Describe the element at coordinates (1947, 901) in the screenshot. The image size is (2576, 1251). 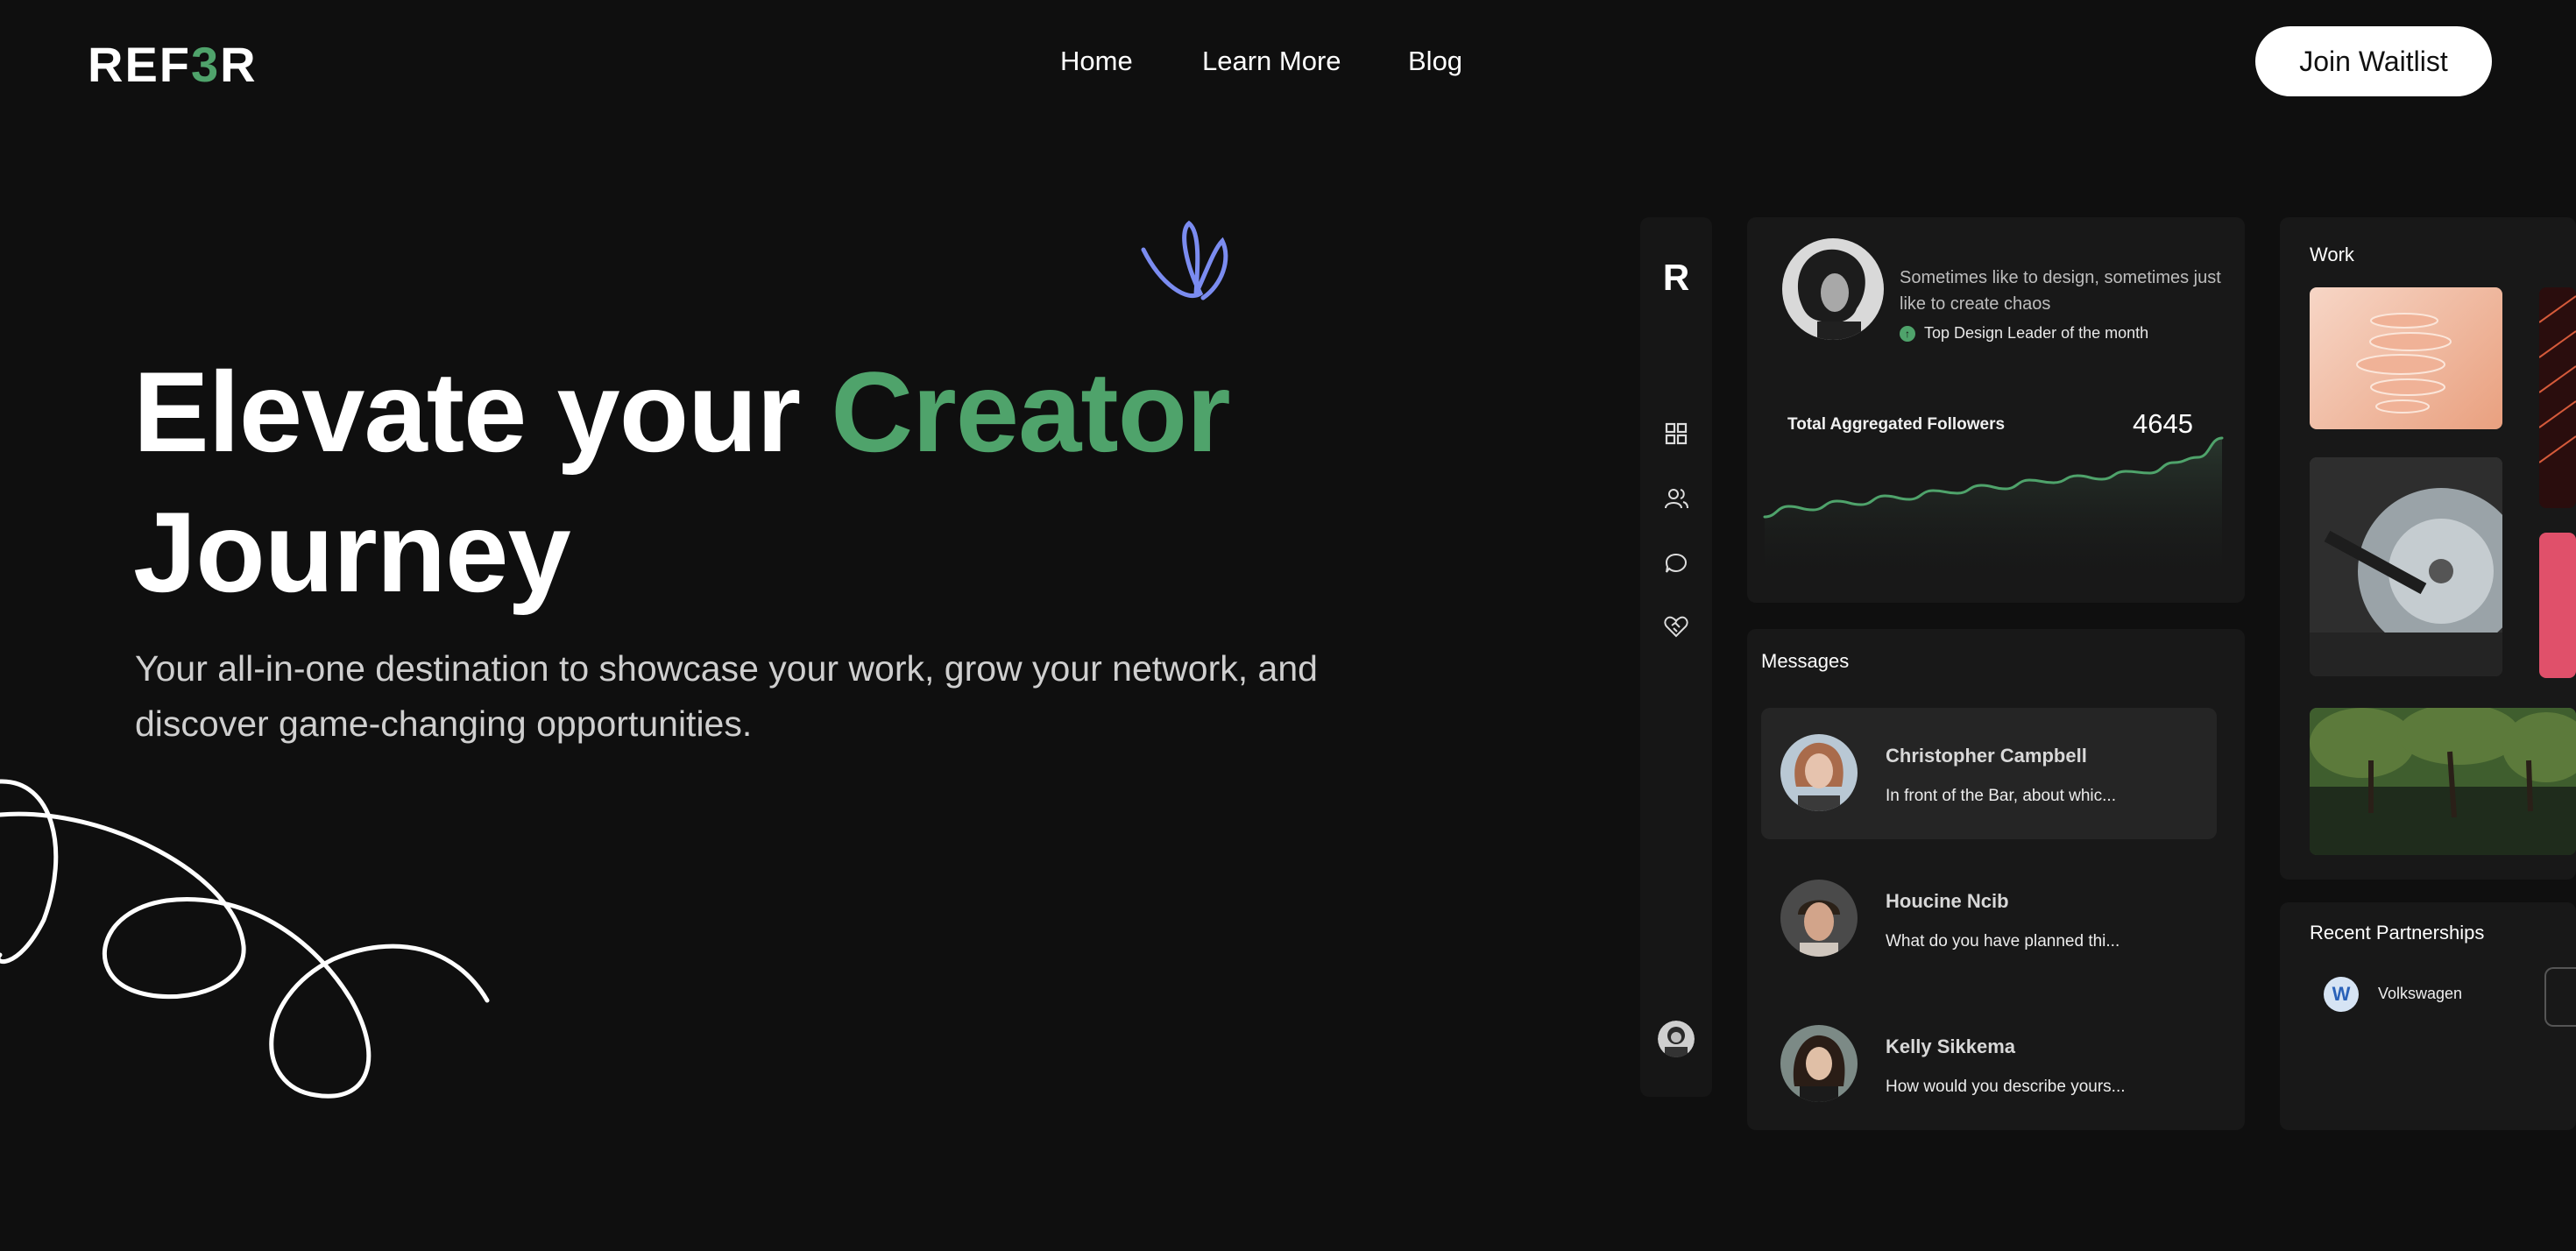
I see `message-sender: Houcine Ncib` at that location.